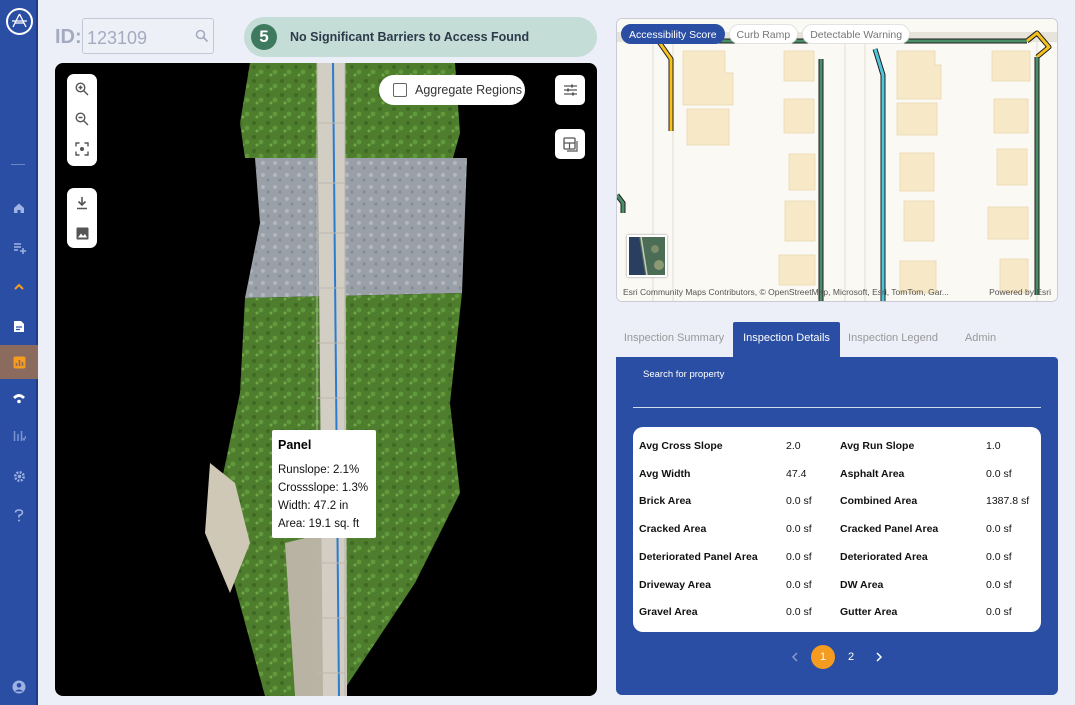 This screenshot has width=1075, height=705. I want to click on detail-key: Deteriorated Area, so click(884, 557).